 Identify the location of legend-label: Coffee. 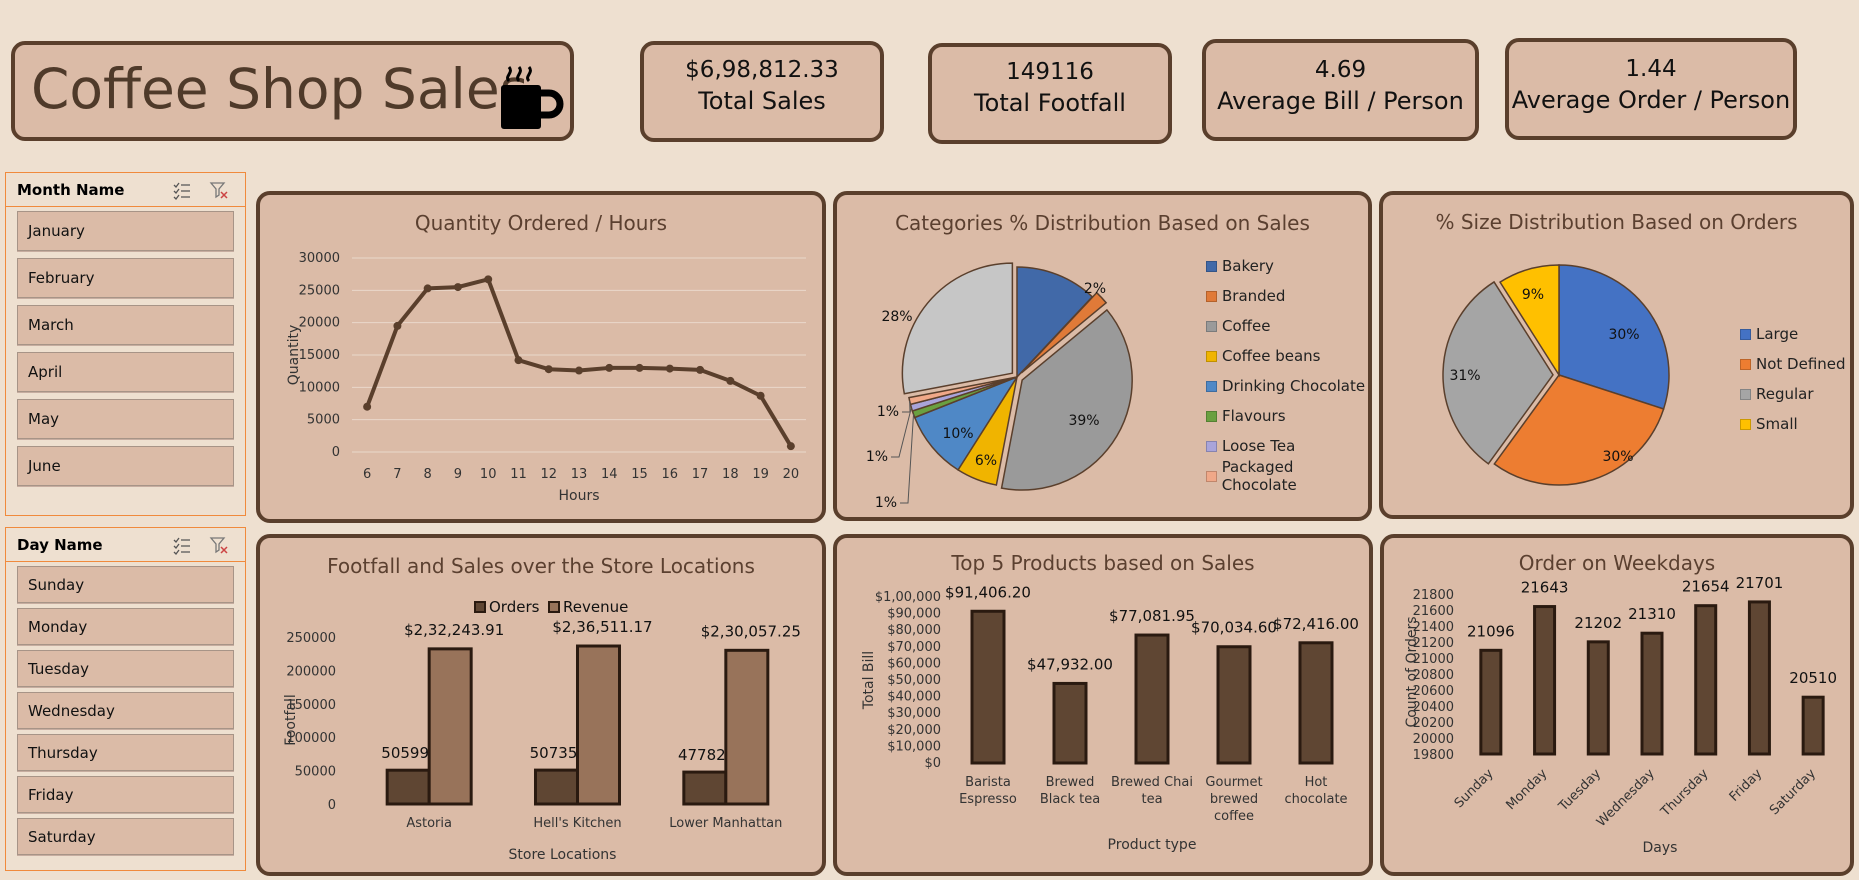
(1246, 326).